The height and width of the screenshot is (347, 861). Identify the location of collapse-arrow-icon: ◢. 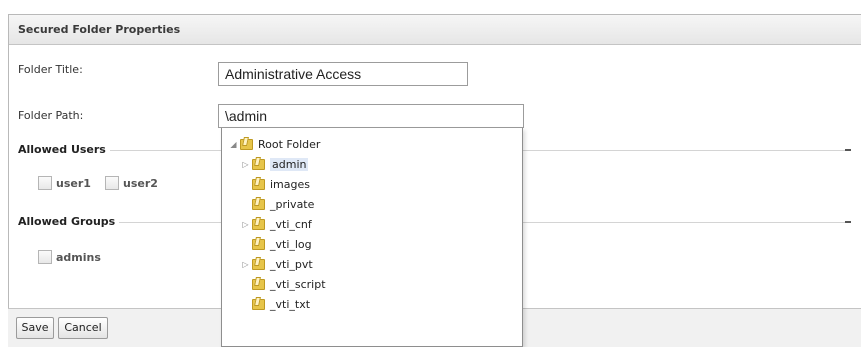
(233, 144).